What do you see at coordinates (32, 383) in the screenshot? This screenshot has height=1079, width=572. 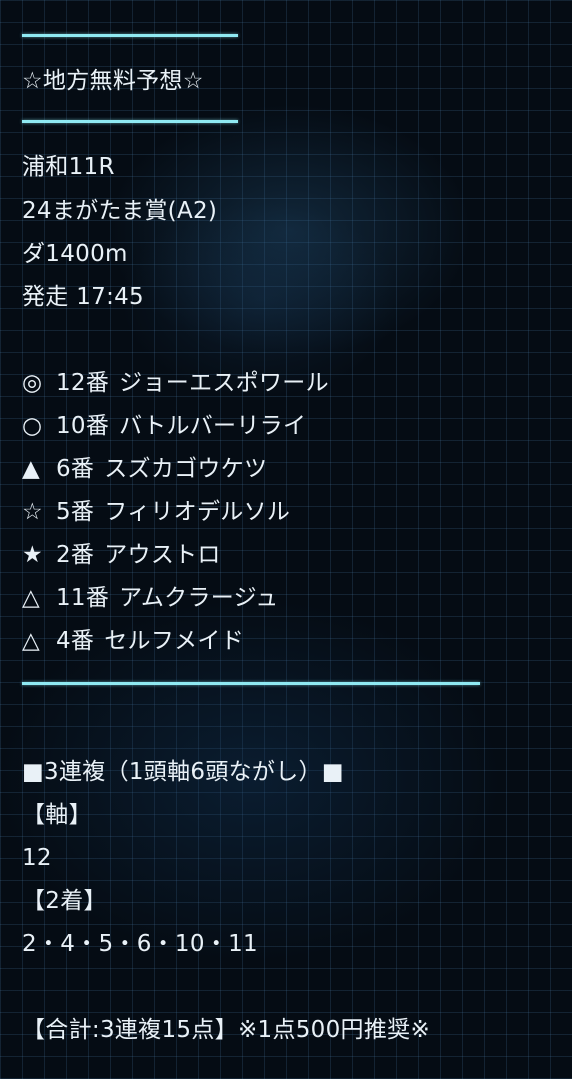 I see `pick-mark: ◎` at bounding box center [32, 383].